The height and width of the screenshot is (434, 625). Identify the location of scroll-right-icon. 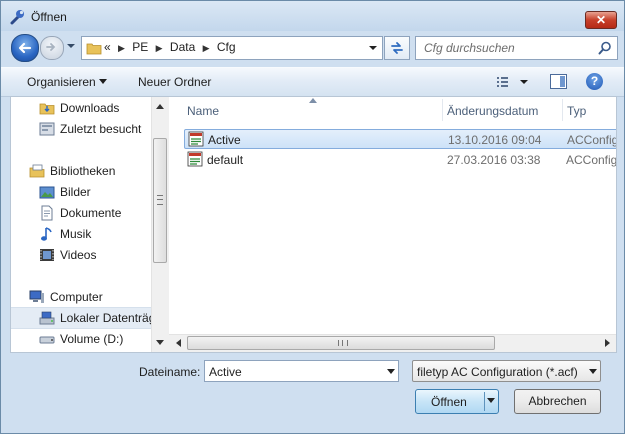
(608, 343).